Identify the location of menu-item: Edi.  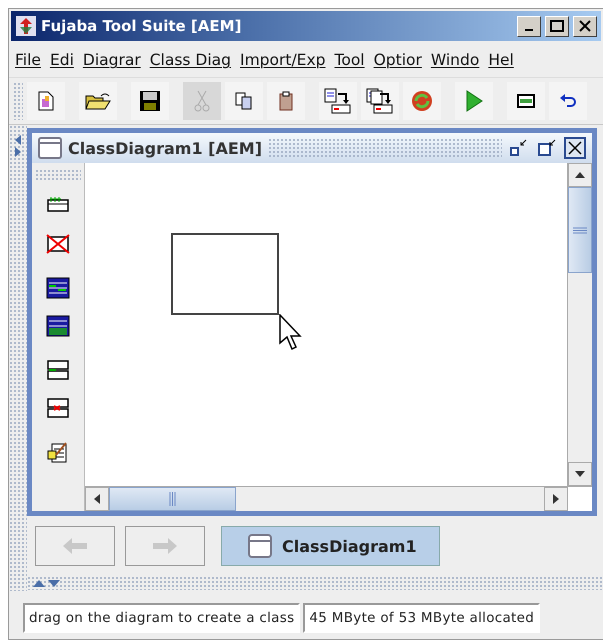
(62, 60).